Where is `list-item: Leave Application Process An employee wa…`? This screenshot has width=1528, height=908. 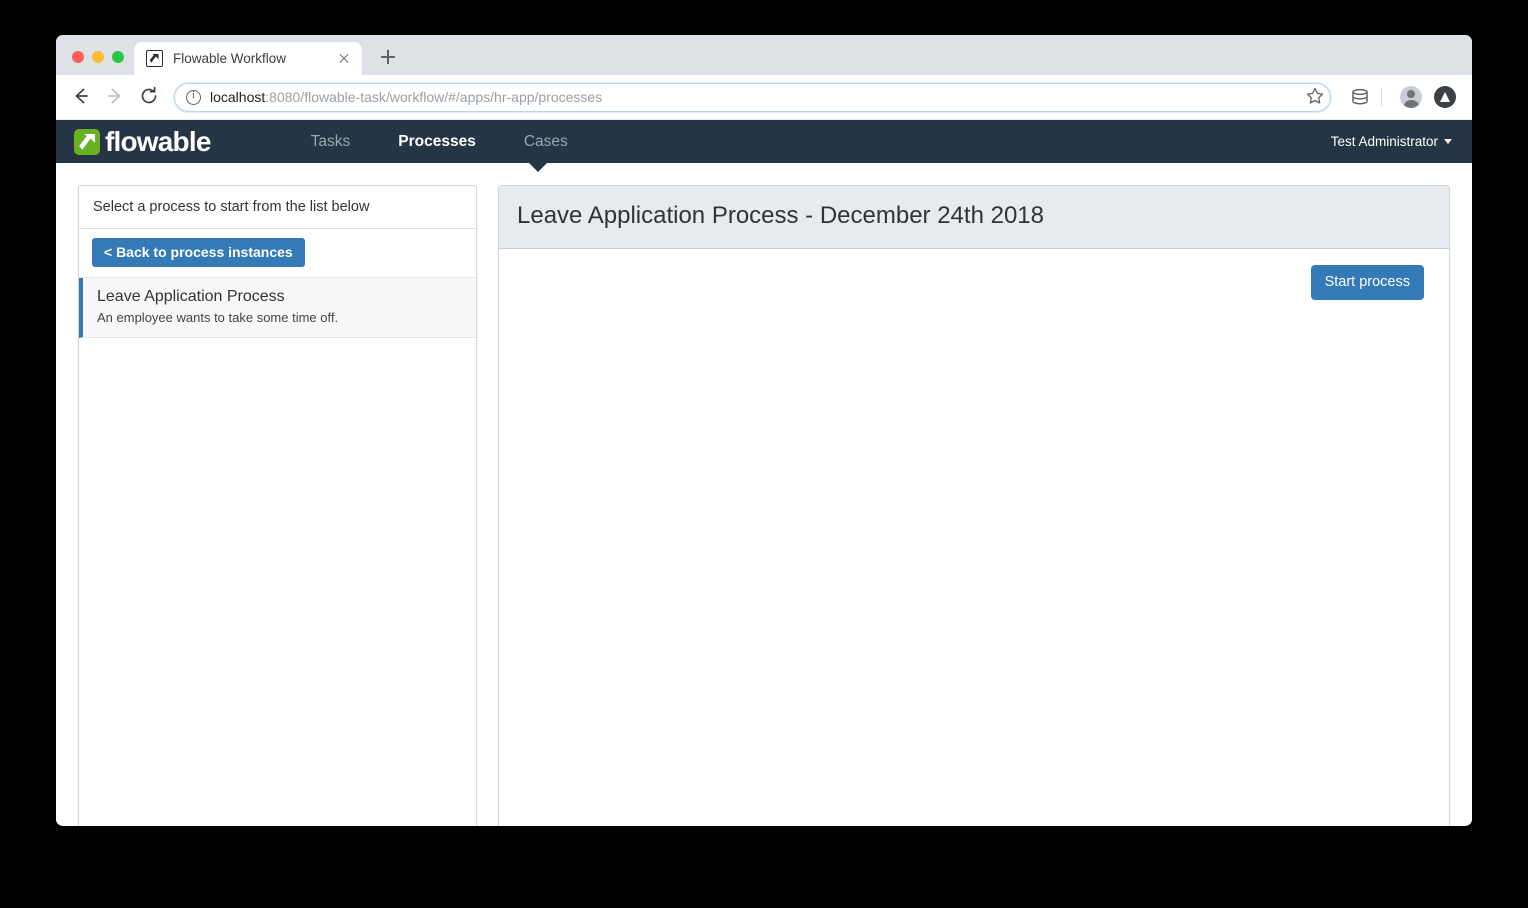 list-item: Leave Application Process An employee wa… is located at coordinates (277, 308).